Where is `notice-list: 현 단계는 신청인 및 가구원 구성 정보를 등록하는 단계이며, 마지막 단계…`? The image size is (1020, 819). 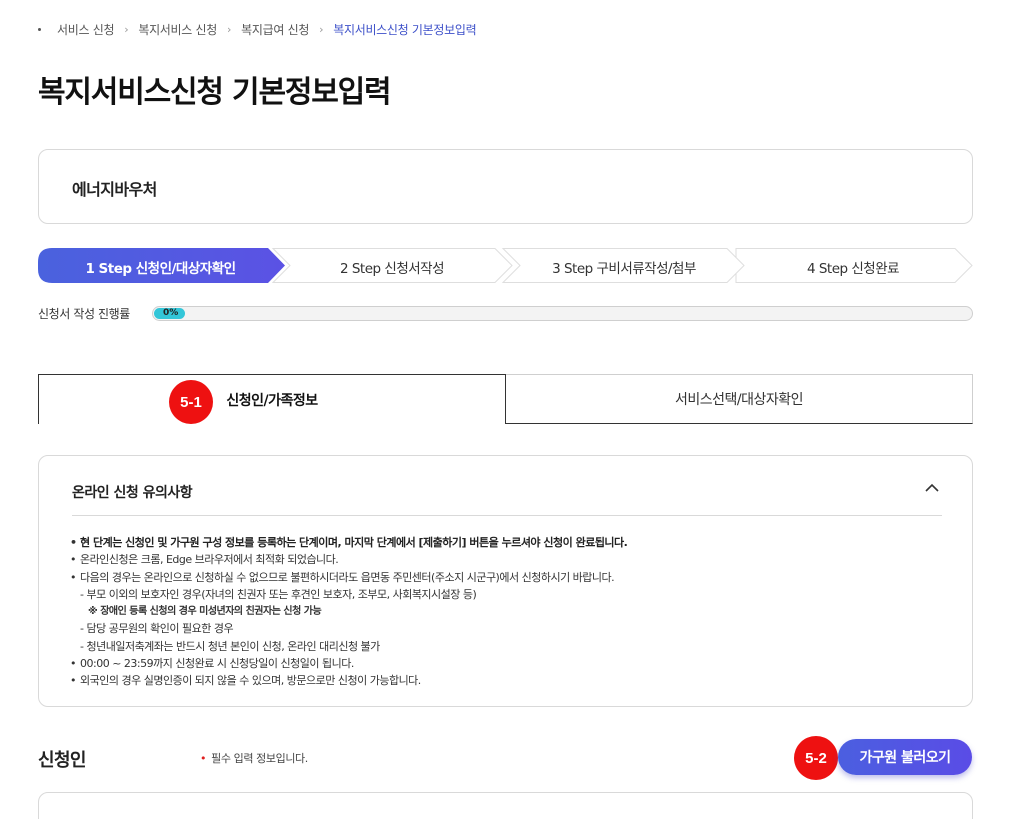 notice-list: 현 단계는 신청인 및 가구원 구성 정보를 등록하는 단계이며, 마지막 단계… is located at coordinates (348, 612).